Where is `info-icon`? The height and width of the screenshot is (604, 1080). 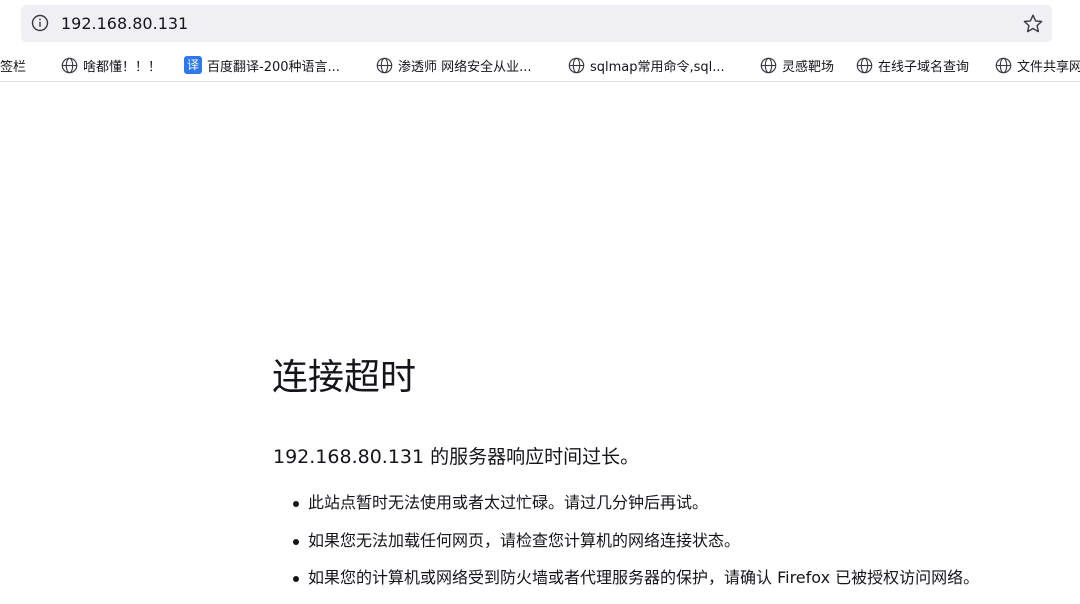
info-icon is located at coordinates (40, 23).